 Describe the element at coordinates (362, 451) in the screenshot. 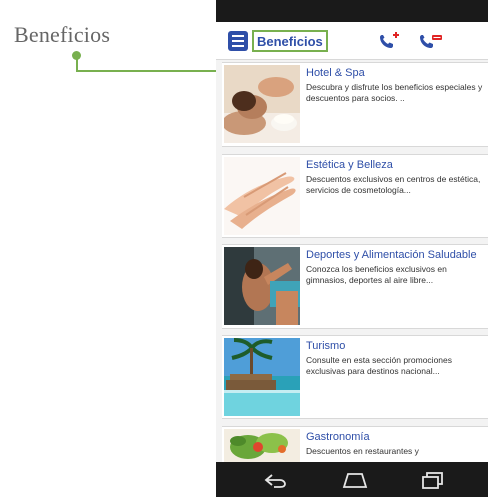

I see `card-description: Descuentos en restaurantes y` at that location.